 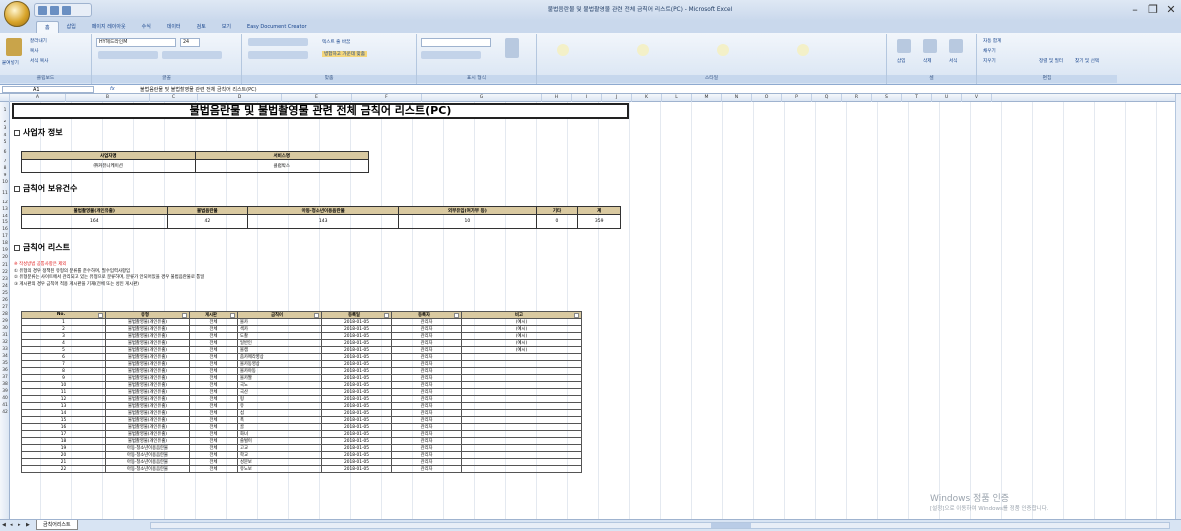 I want to click on table-cell: 17, so click(x=63, y=434).